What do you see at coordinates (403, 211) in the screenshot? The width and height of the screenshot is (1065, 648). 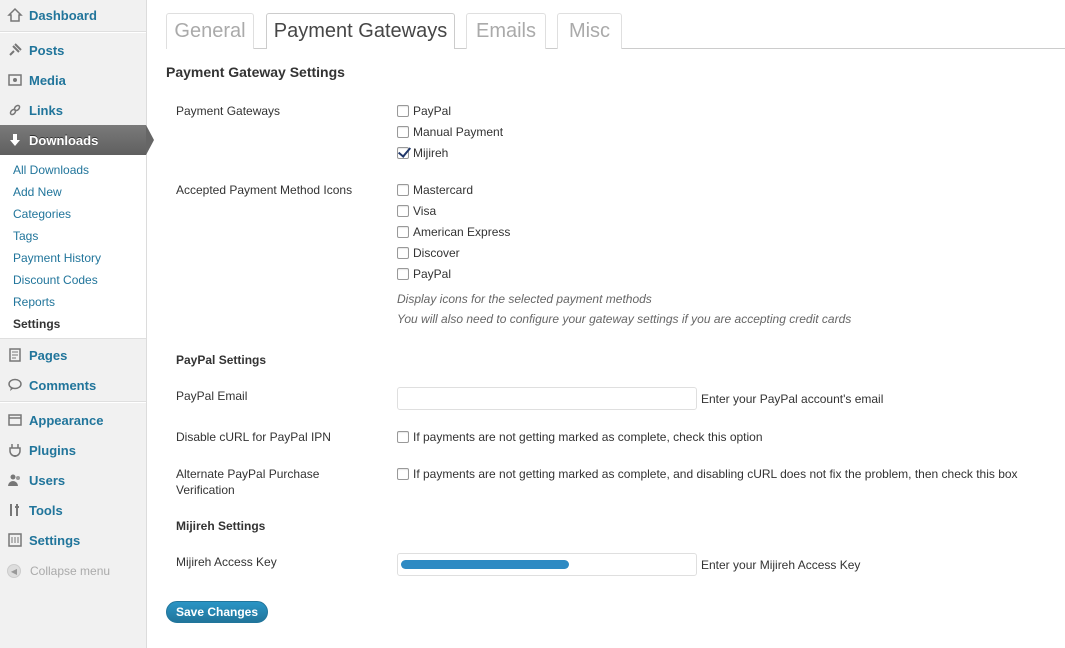 I see `icon-visa-checkbox` at bounding box center [403, 211].